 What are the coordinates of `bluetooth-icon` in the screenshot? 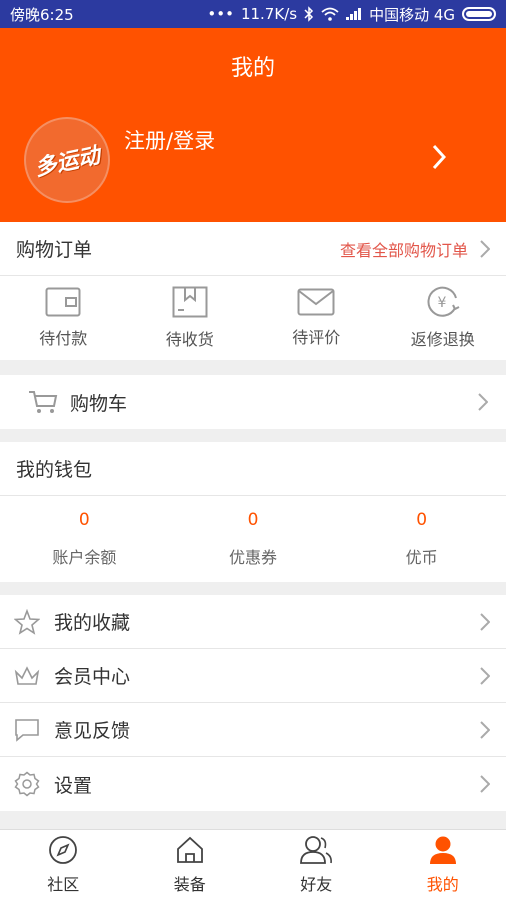 It's located at (309, 14).